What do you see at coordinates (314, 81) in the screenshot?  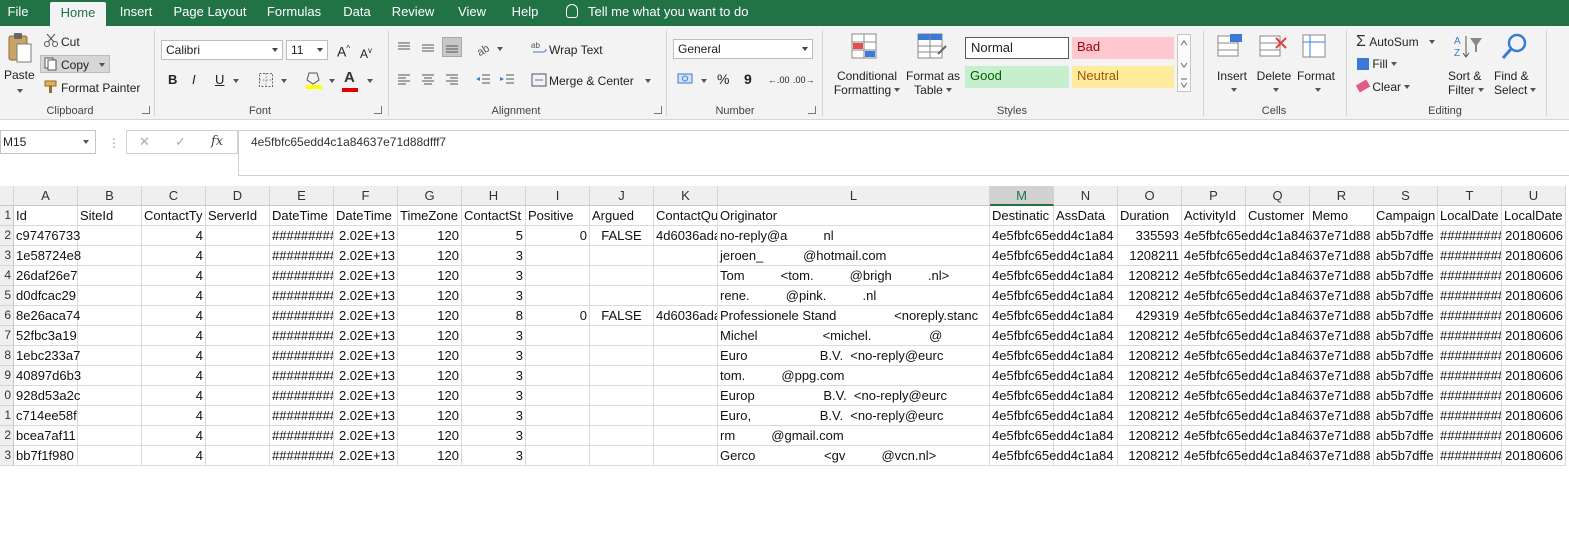 I see `fill-color-icon` at bounding box center [314, 81].